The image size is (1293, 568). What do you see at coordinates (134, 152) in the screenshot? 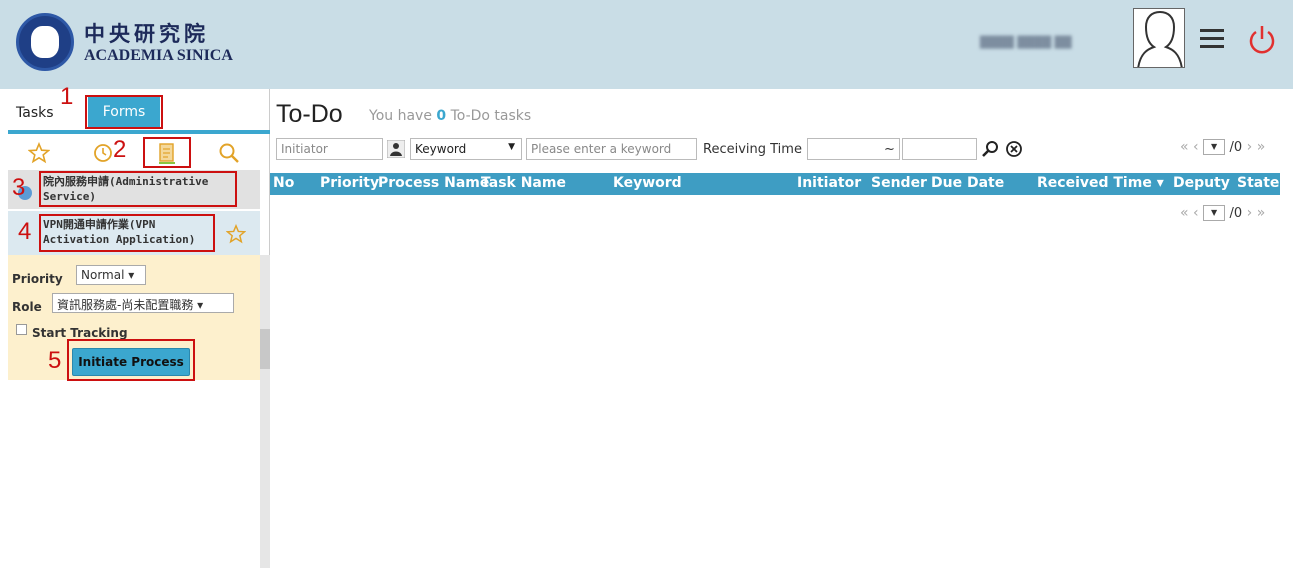
I see `panel-icon-row: 2` at bounding box center [134, 152].